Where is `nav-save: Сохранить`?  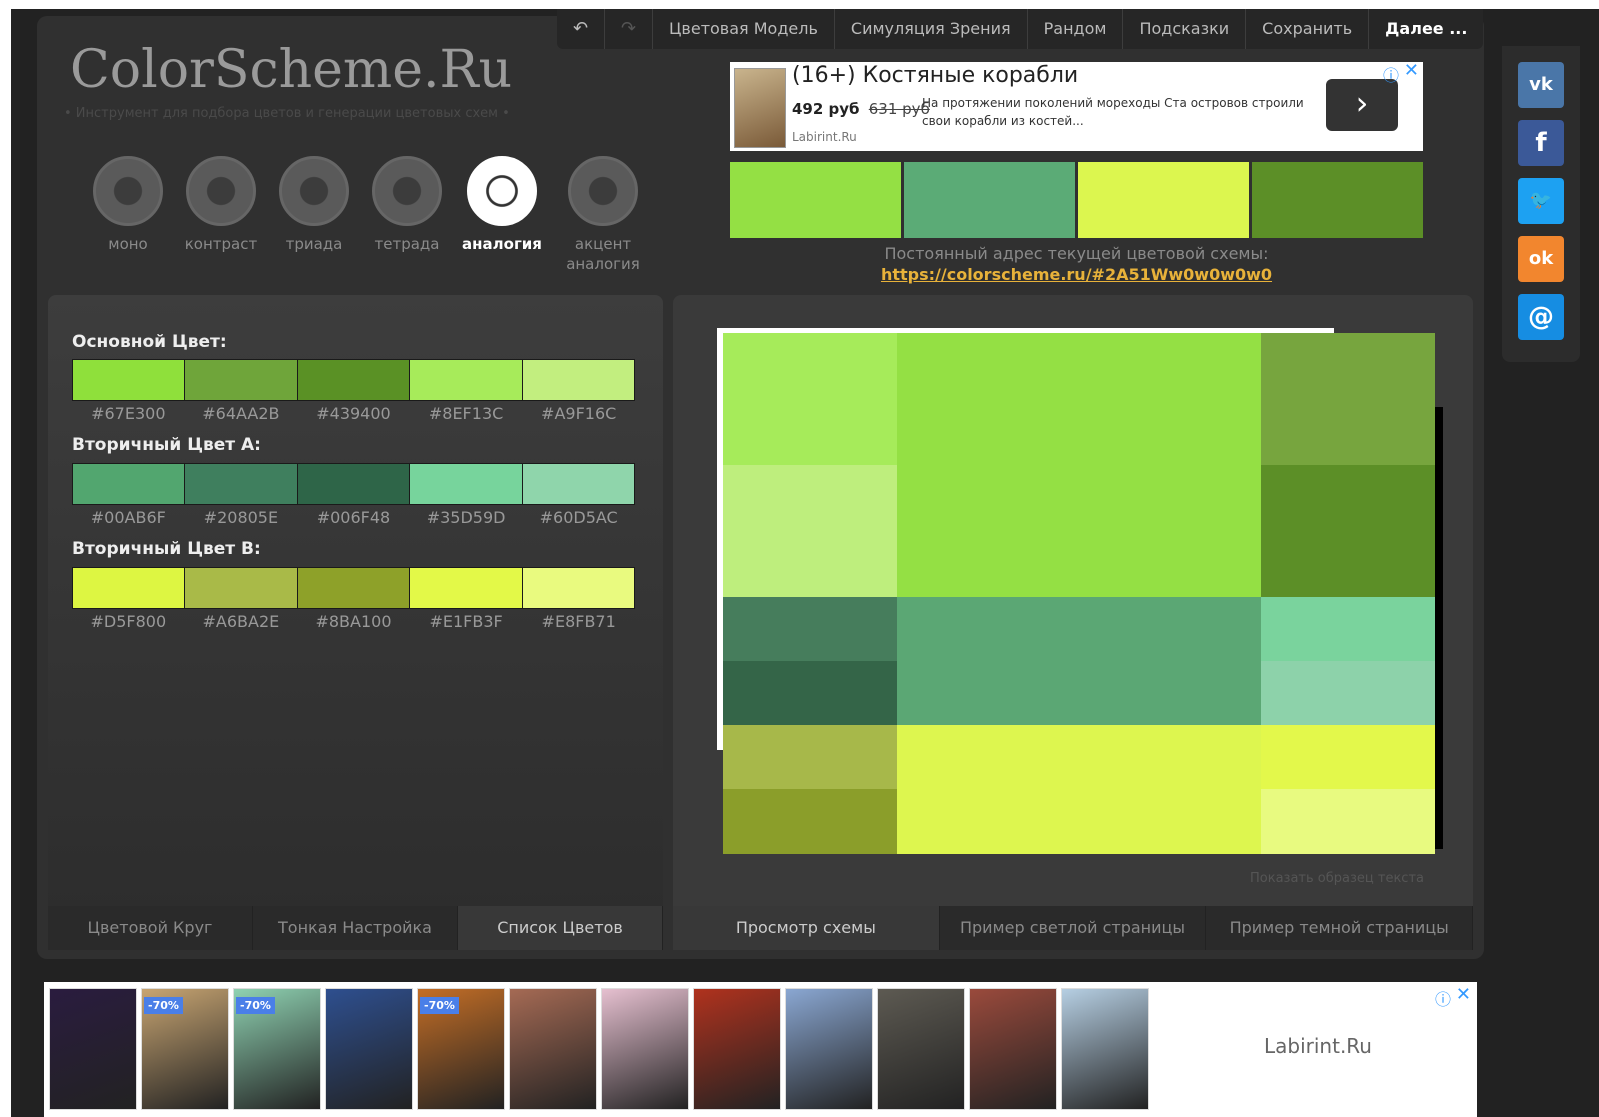 nav-save: Сохранить is located at coordinates (1308, 29).